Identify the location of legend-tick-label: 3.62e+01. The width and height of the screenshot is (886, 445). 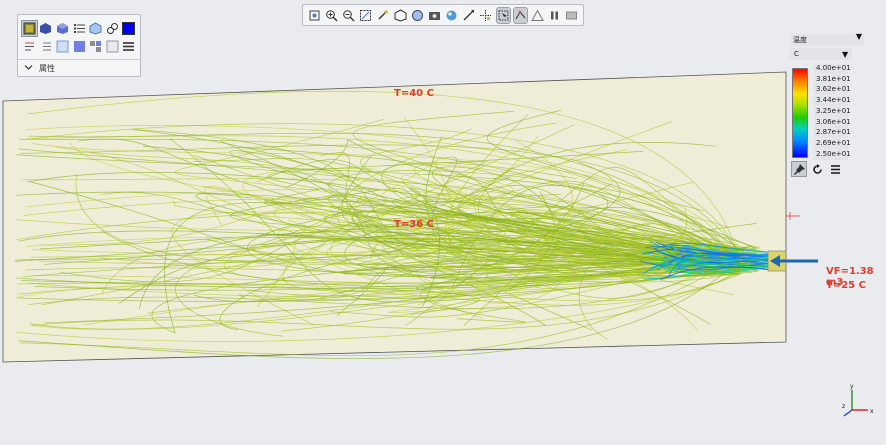
(832, 90).